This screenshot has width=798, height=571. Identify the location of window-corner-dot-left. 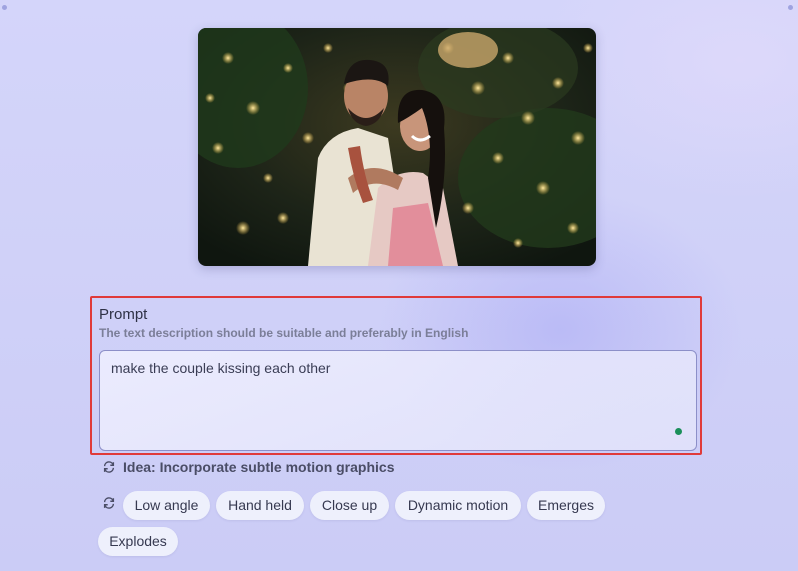
(4, 7).